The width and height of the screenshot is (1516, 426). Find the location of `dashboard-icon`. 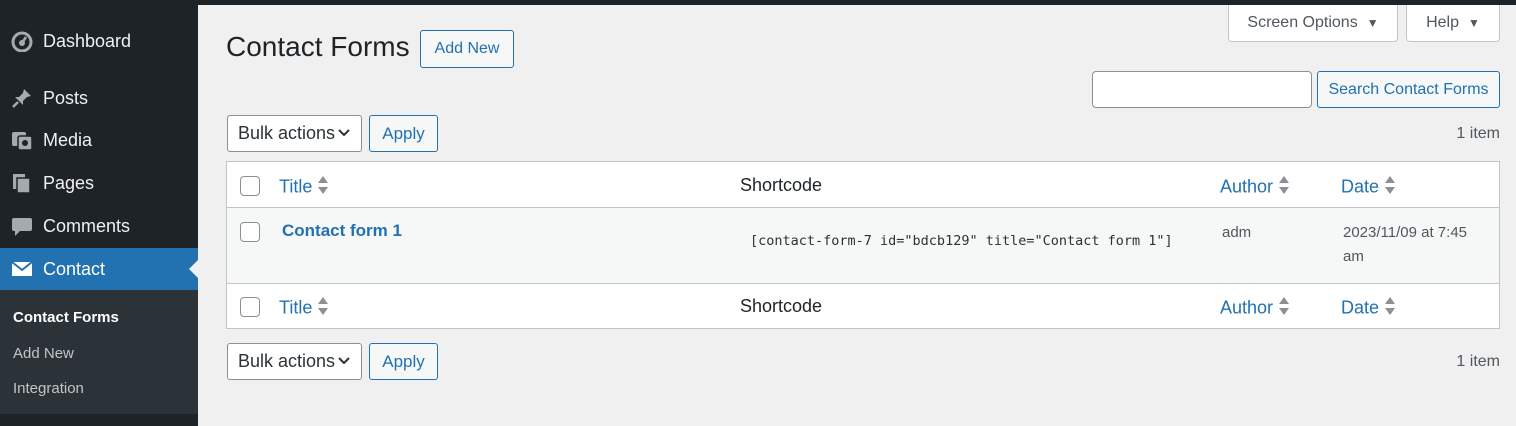

dashboard-icon is located at coordinates (22, 41).